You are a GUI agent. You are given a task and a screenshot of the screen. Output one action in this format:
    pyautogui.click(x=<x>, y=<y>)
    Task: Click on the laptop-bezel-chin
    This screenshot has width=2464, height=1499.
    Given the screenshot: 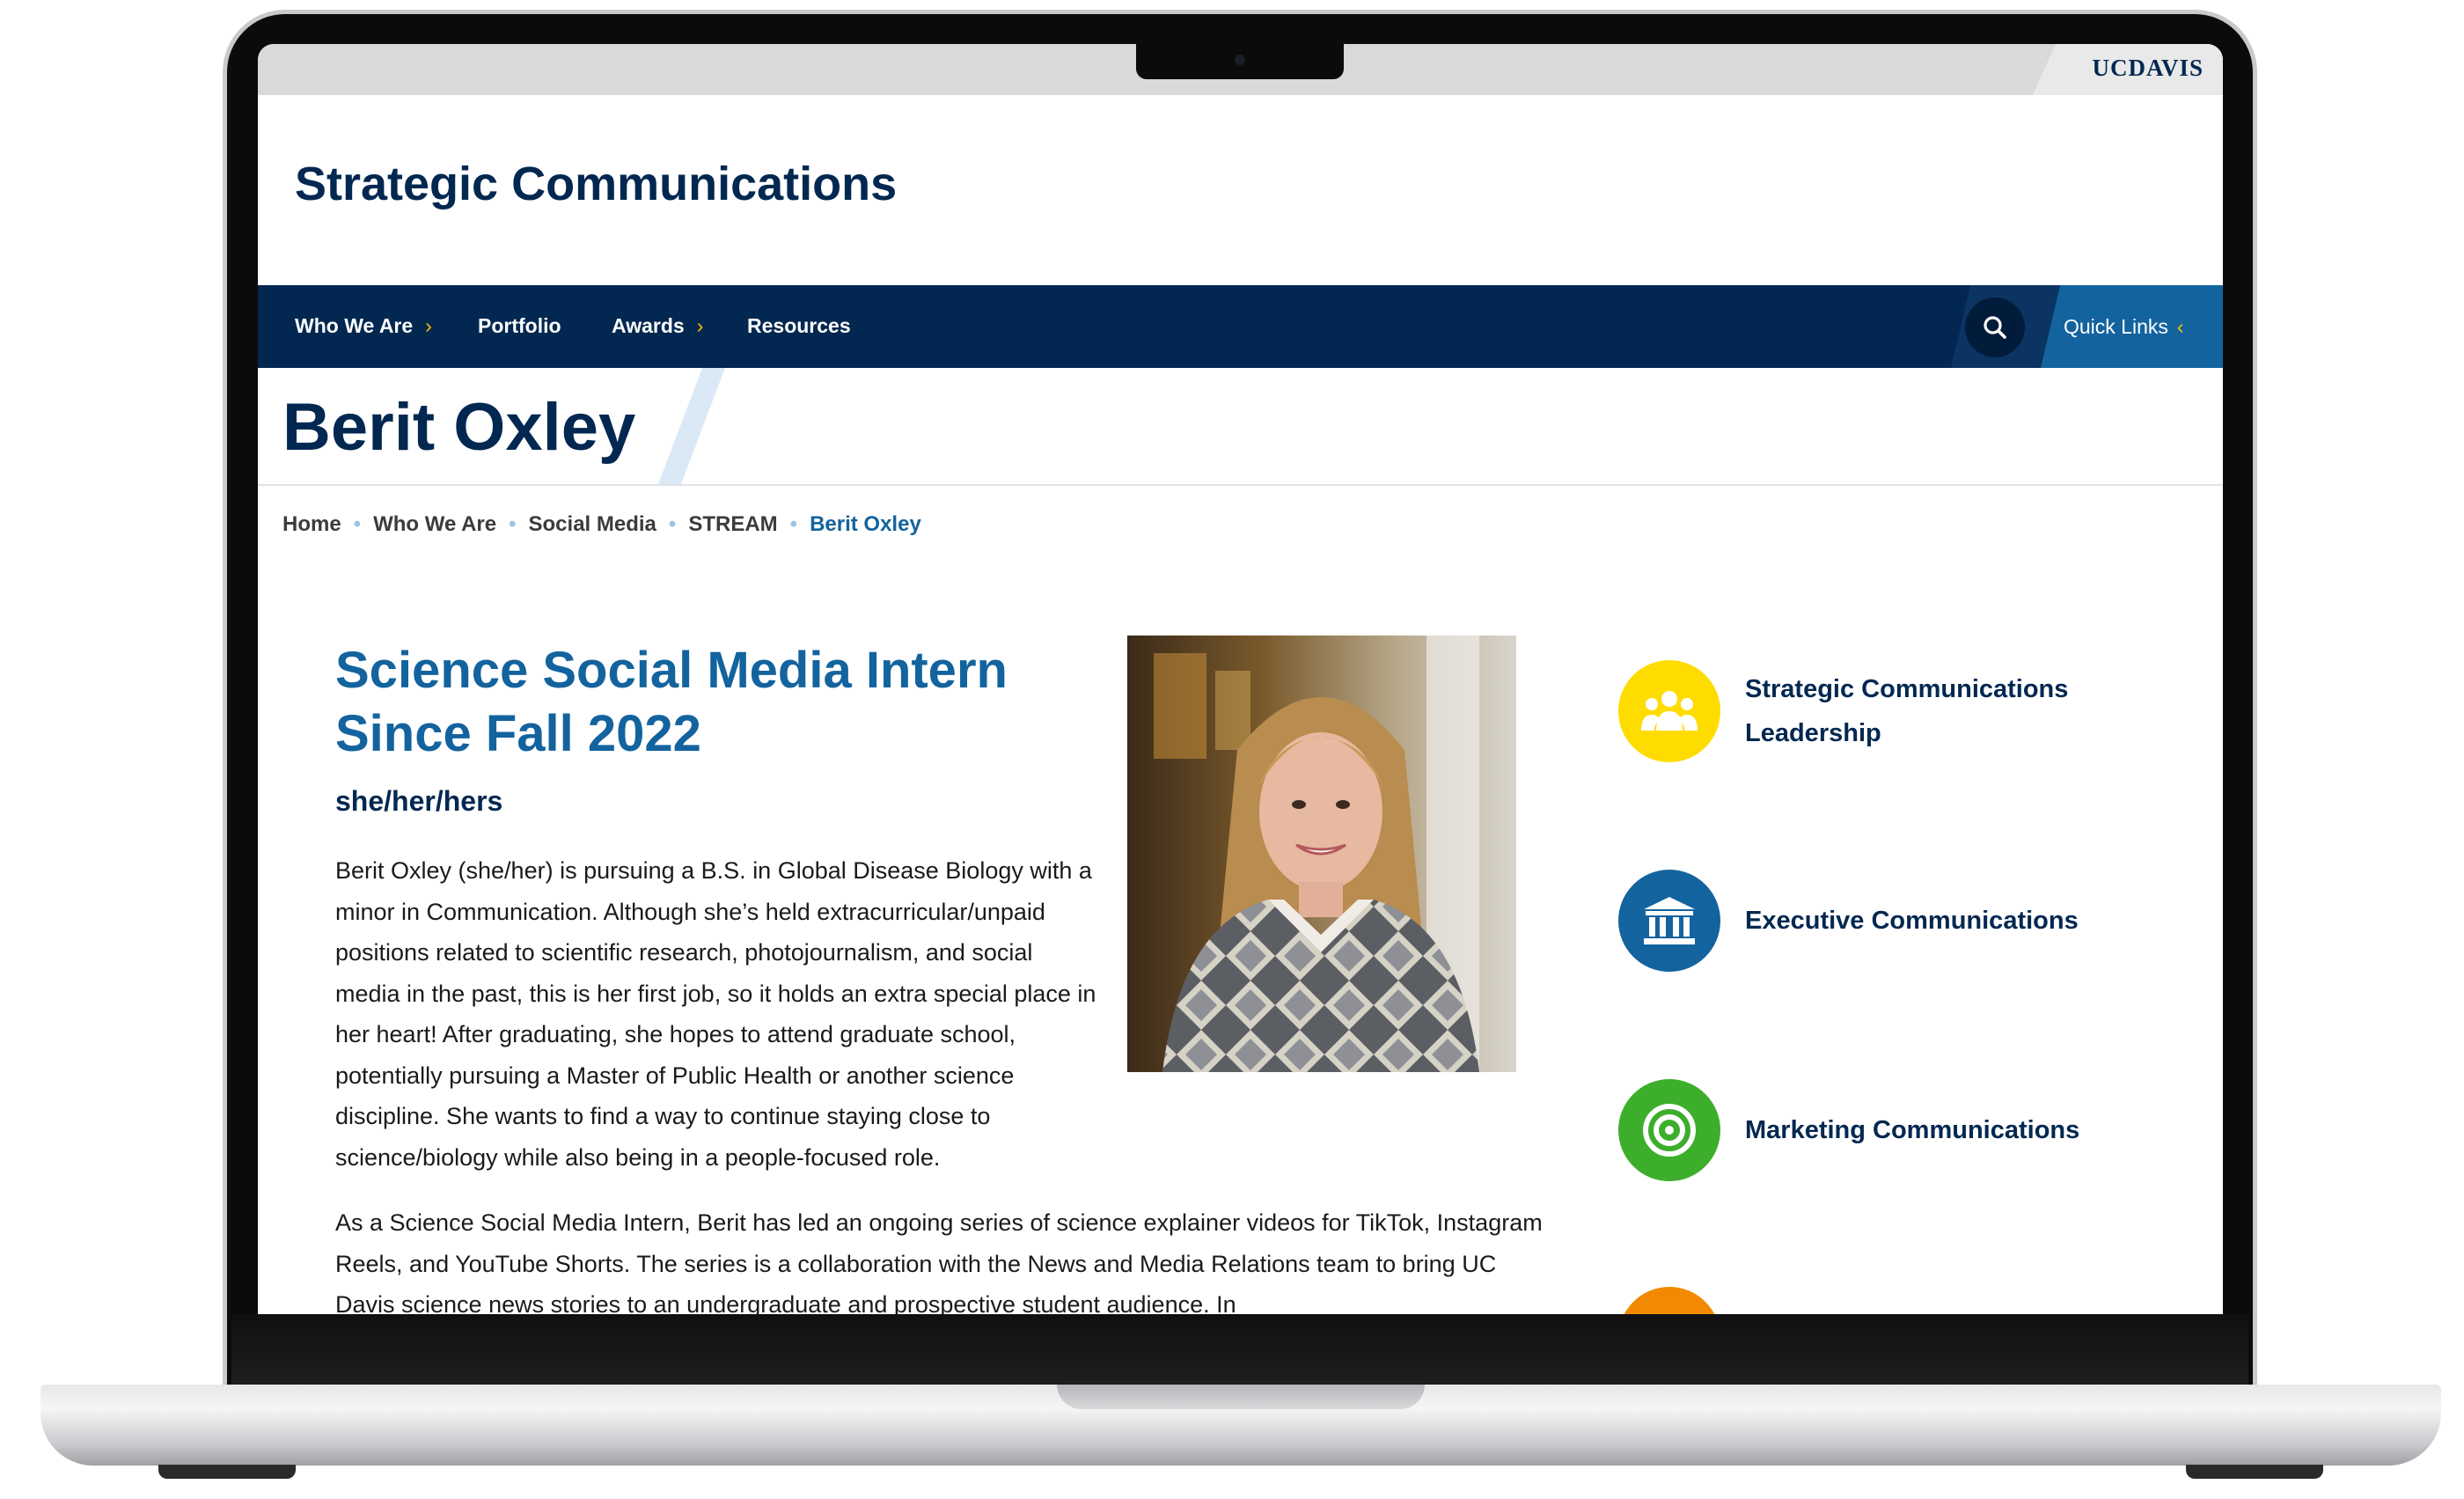 What is the action you would take?
    pyautogui.click(x=1240, y=1349)
    